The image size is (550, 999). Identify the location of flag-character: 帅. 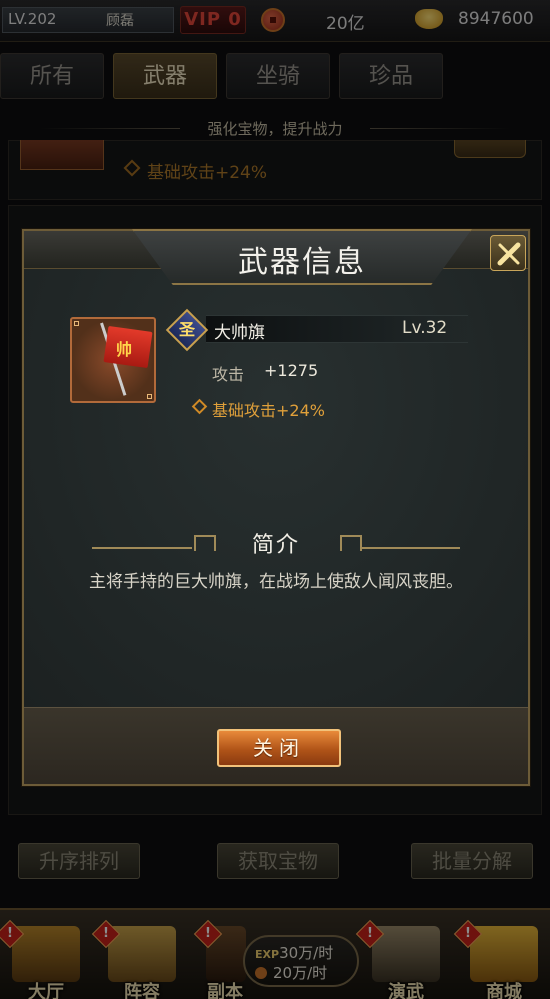
(124, 349).